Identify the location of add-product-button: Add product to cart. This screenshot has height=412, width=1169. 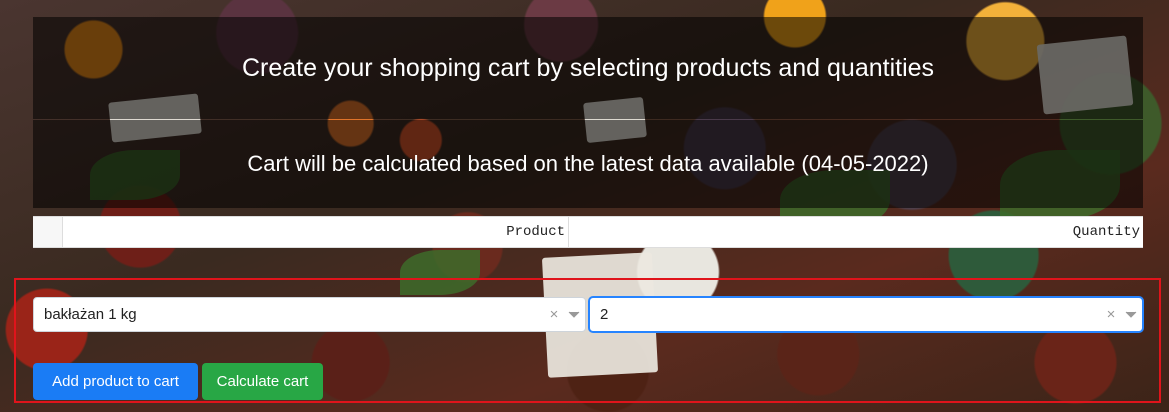
(115, 381).